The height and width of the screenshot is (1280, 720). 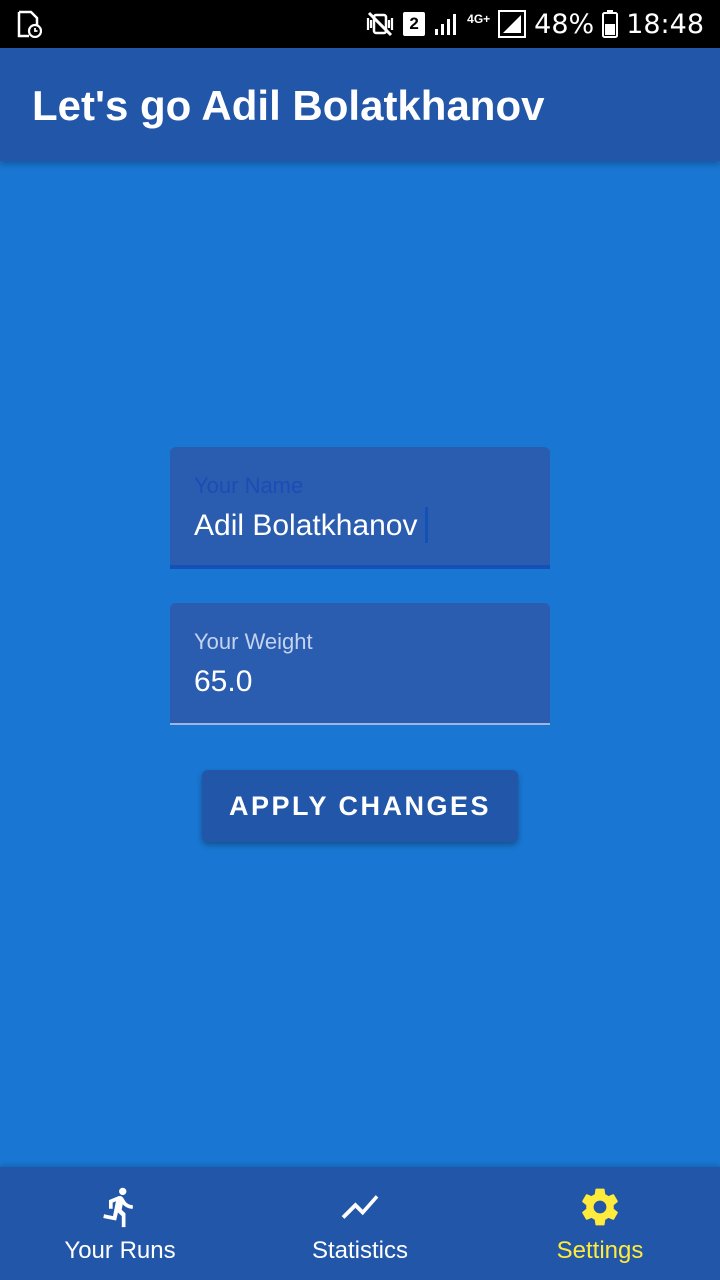 I want to click on weight-field-label: Your Weight, so click(x=253, y=641).